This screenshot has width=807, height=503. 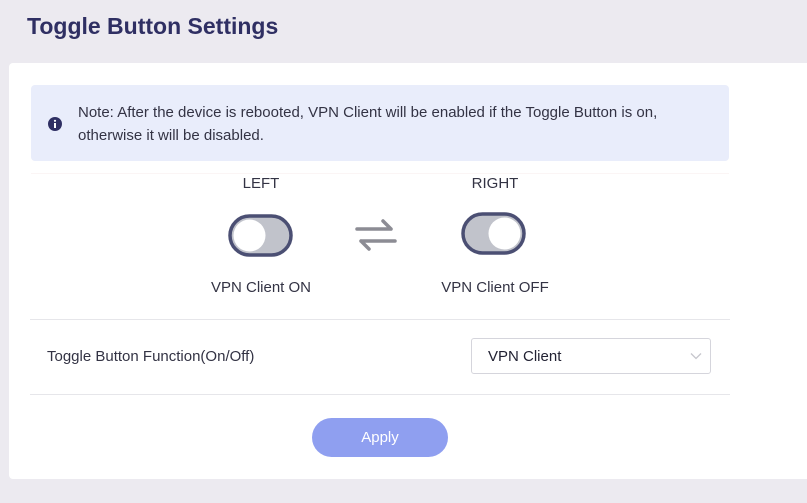 I want to click on right-position-label: RIGHT, so click(x=495, y=183).